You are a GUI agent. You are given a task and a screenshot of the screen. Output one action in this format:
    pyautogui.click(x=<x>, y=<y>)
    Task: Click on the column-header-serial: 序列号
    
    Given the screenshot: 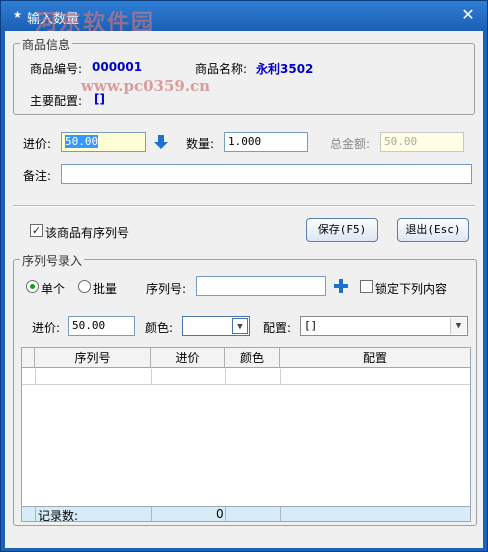 What is the action you would take?
    pyautogui.click(x=93, y=358)
    